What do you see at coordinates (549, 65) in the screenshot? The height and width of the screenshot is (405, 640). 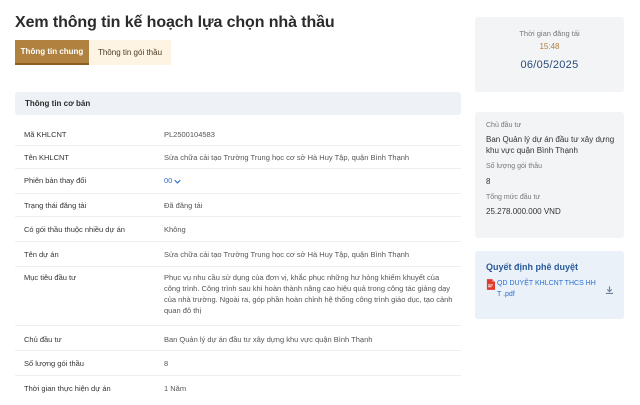 I see `publish-date: 06/05/2025` at bounding box center [549, 65].